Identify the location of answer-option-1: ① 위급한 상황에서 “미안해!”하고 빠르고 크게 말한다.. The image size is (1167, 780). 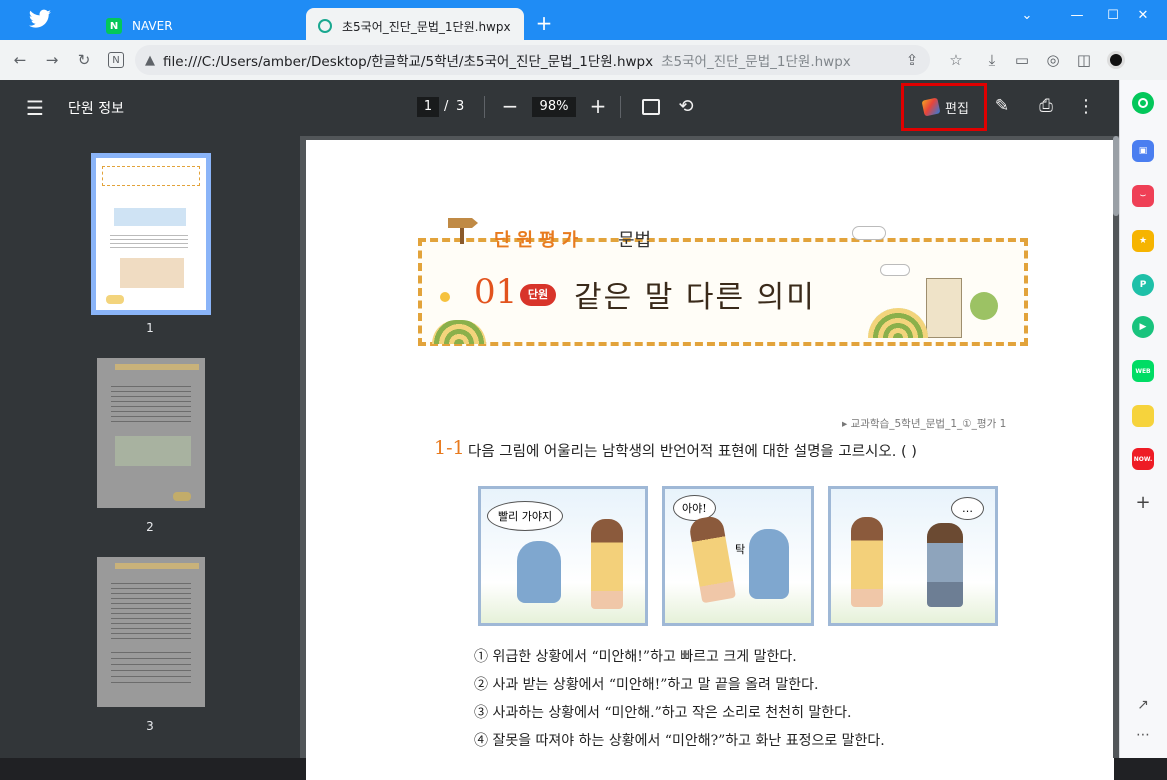
(635, 657).